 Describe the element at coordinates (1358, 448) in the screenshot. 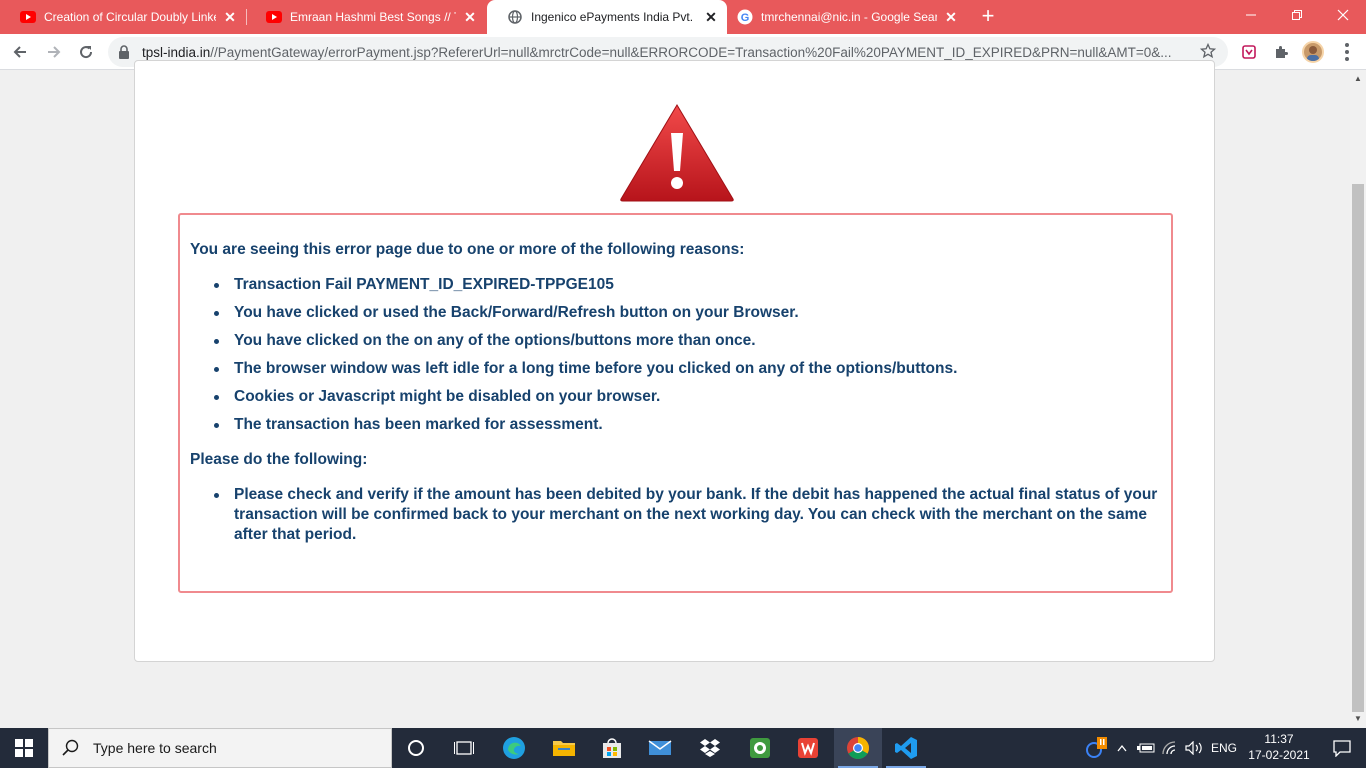

I see `scrollbar-thumb` at that location.